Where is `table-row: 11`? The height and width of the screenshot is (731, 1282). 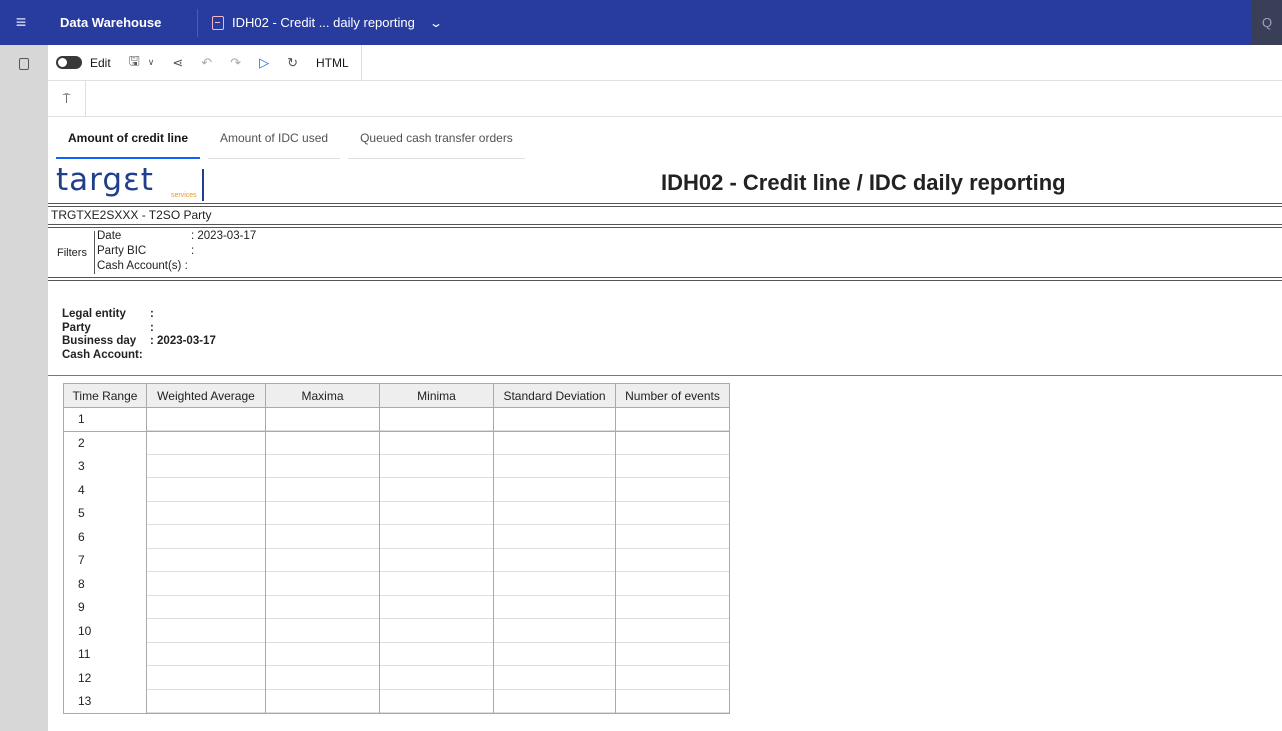 table-row: 11 is located at coordinates (396, 654).